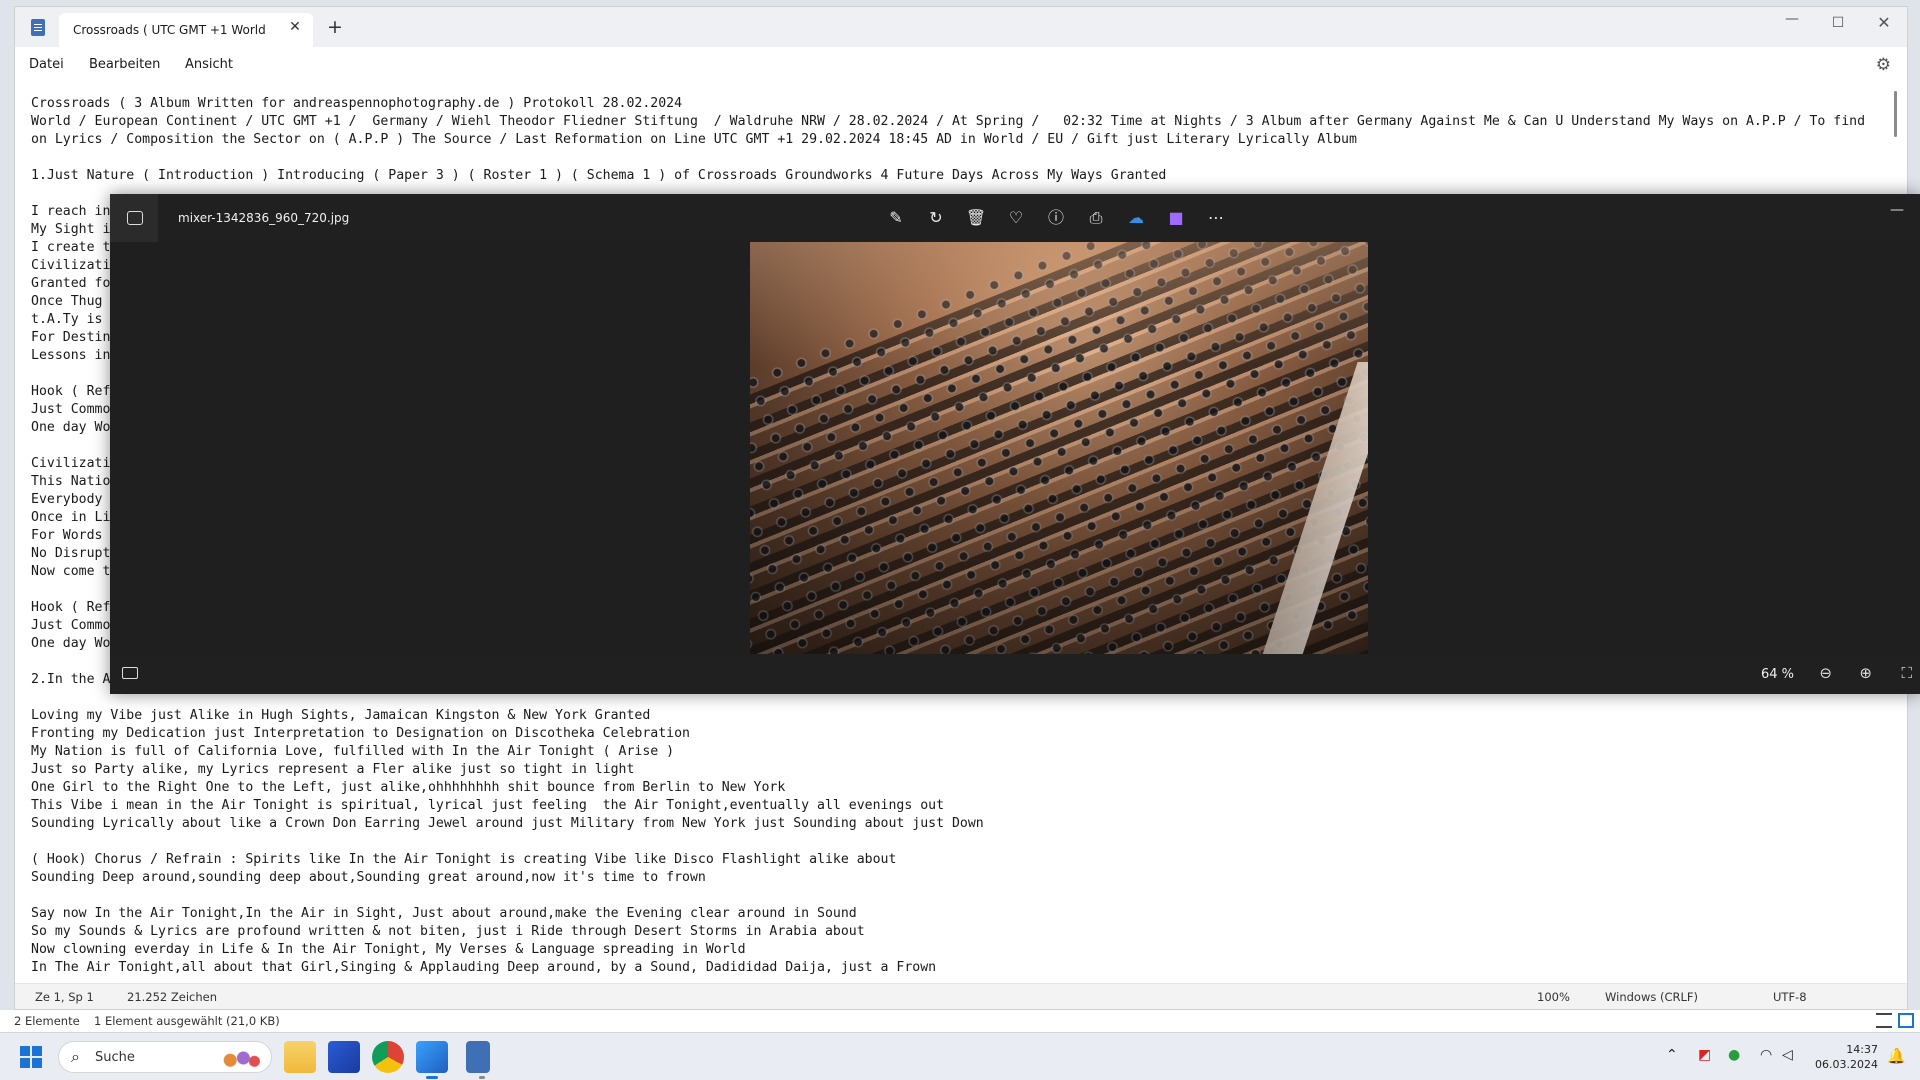 The image size is (1920, 1080). I want to click on microsoft-store-icon, so click(344, 1057).